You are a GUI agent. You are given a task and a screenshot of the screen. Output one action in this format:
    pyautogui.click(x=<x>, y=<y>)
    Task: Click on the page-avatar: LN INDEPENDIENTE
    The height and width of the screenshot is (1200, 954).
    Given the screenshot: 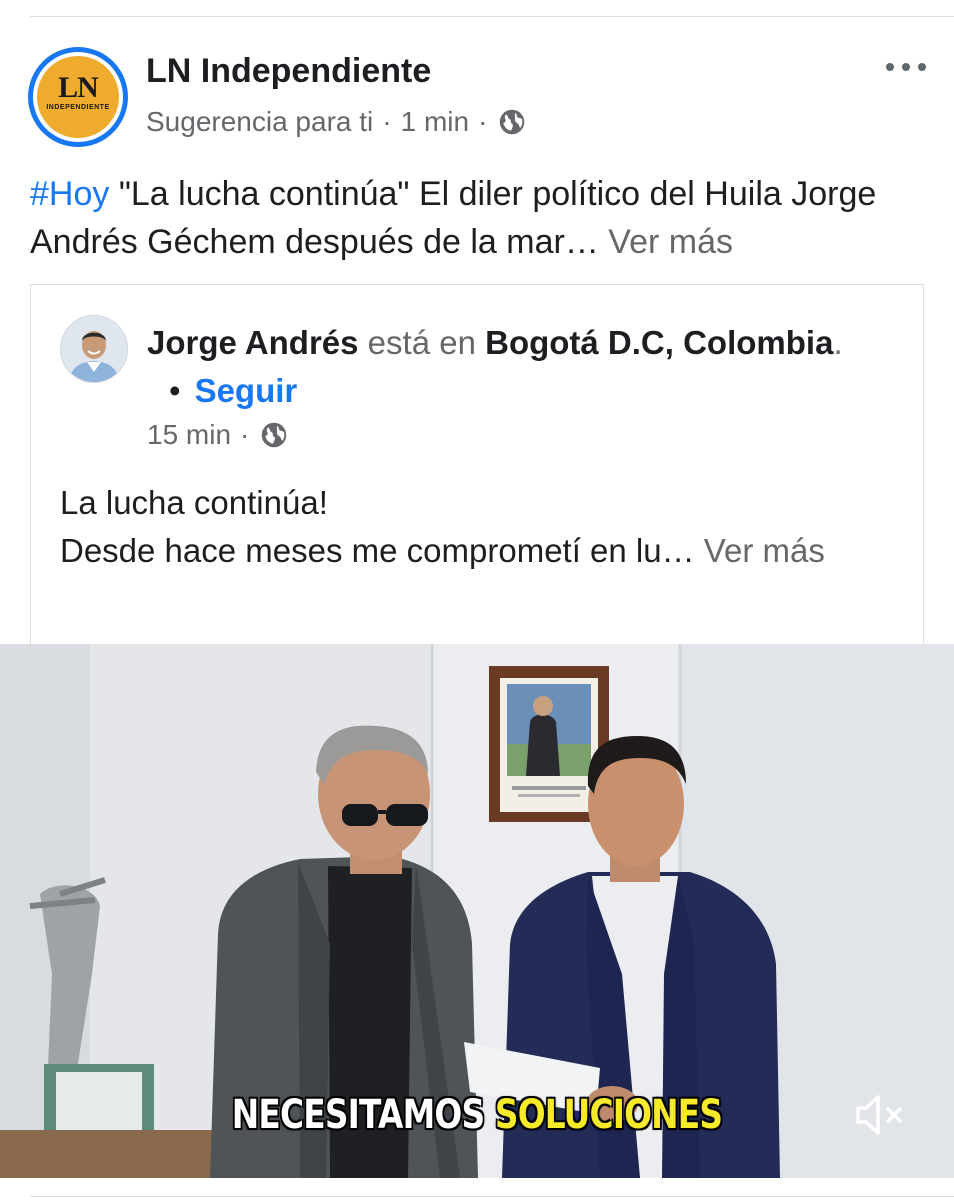 What is the action you would take?
    pyautogui.click(x=78, y=97)
    